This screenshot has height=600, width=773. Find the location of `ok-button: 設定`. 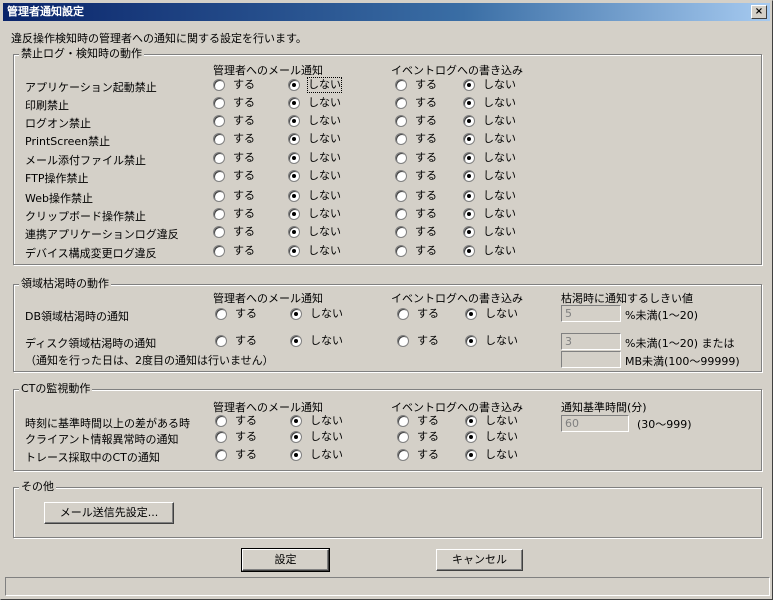

ok-button: 設定 is located at coordinates (285, 560).